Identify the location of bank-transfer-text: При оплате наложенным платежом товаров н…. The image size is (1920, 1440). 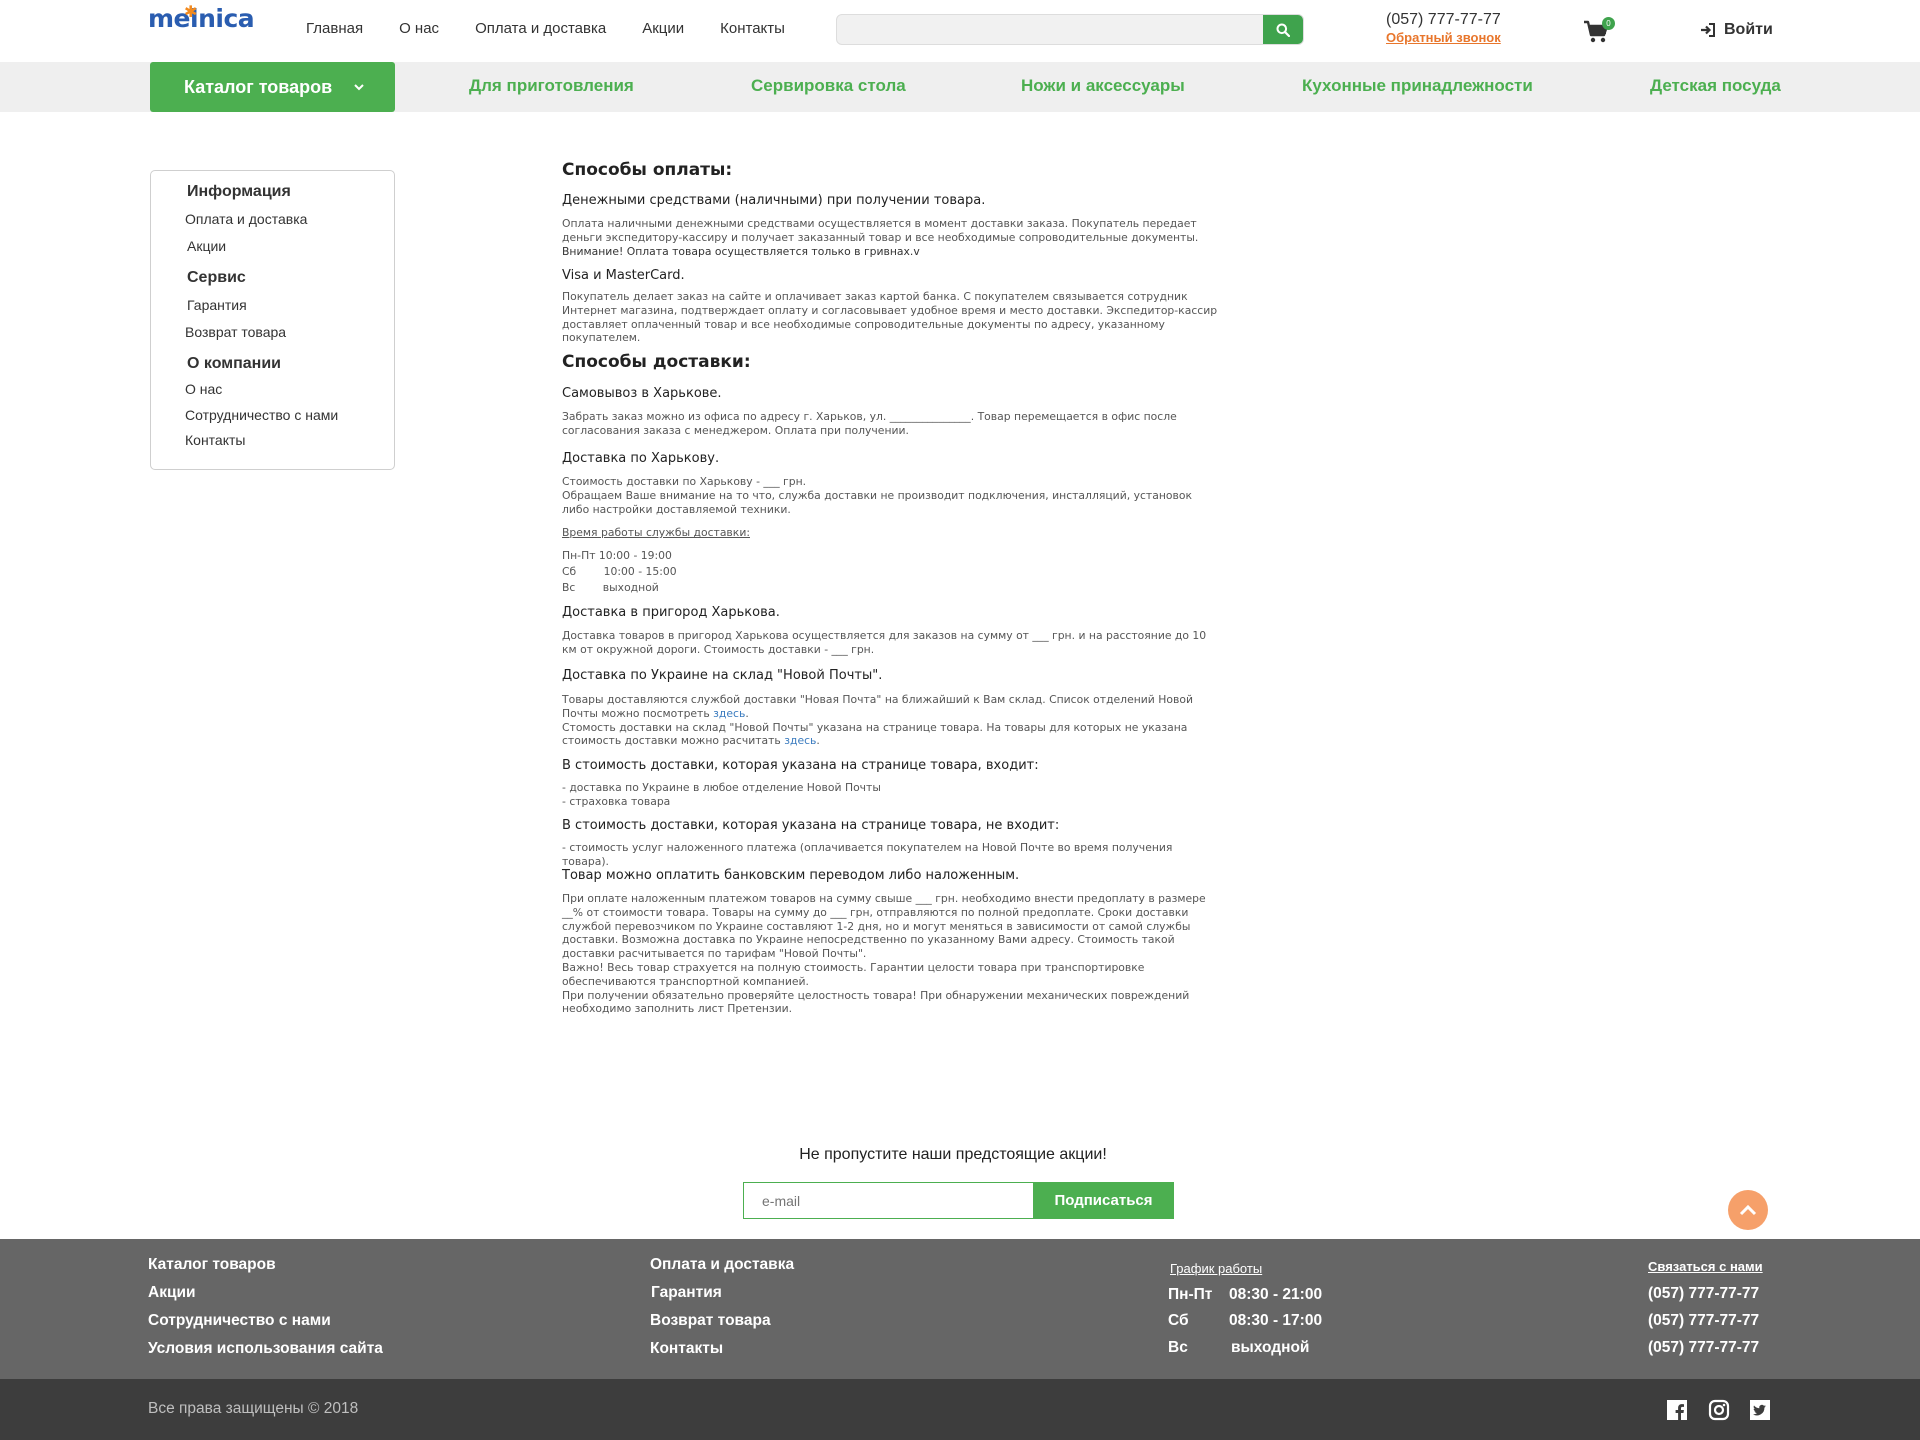
(892, 954).